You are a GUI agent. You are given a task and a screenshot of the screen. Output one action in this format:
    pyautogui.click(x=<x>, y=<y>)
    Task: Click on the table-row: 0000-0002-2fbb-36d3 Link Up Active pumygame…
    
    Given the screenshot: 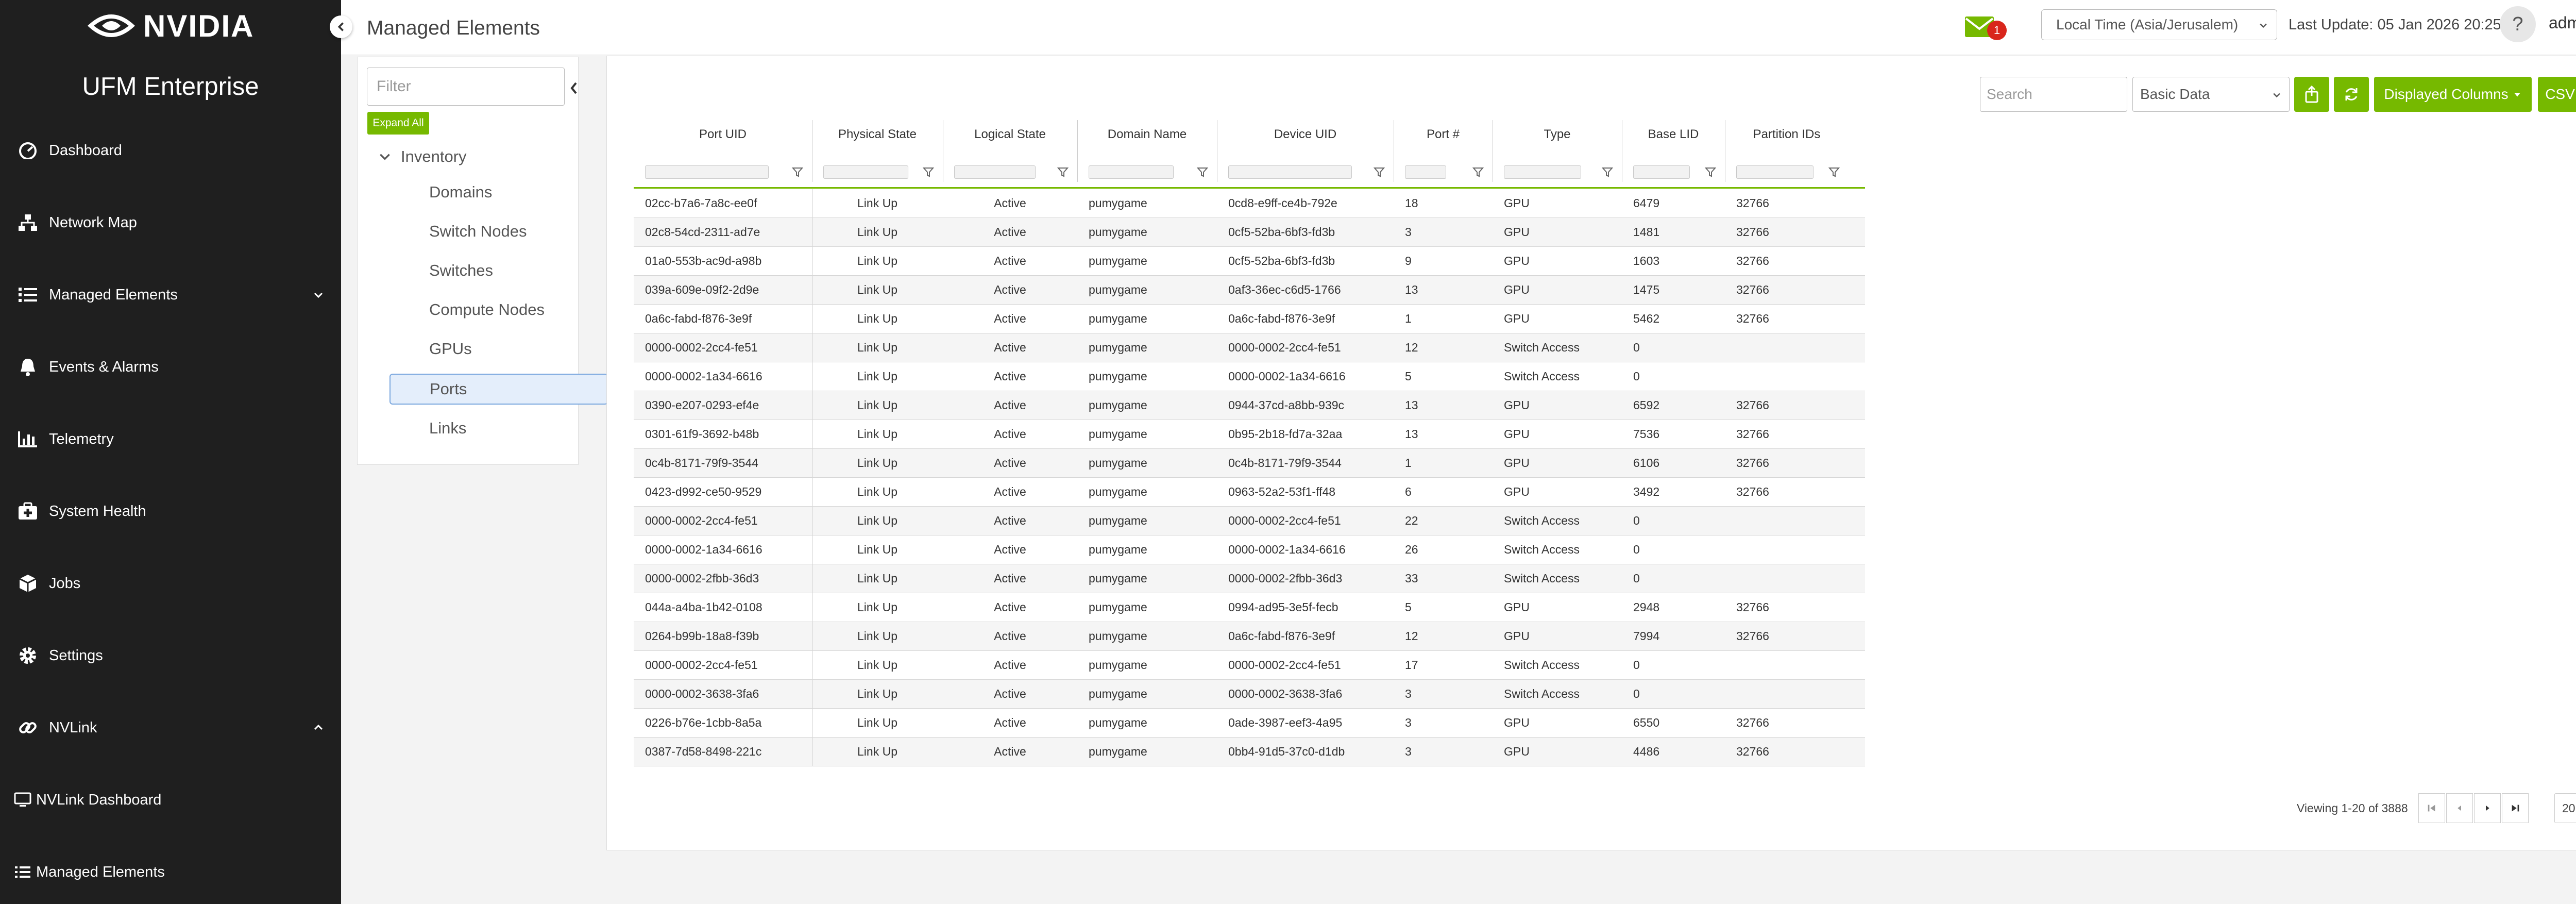 What is the action you would take?
    pyautogui.click(x=1249, y=578)
    